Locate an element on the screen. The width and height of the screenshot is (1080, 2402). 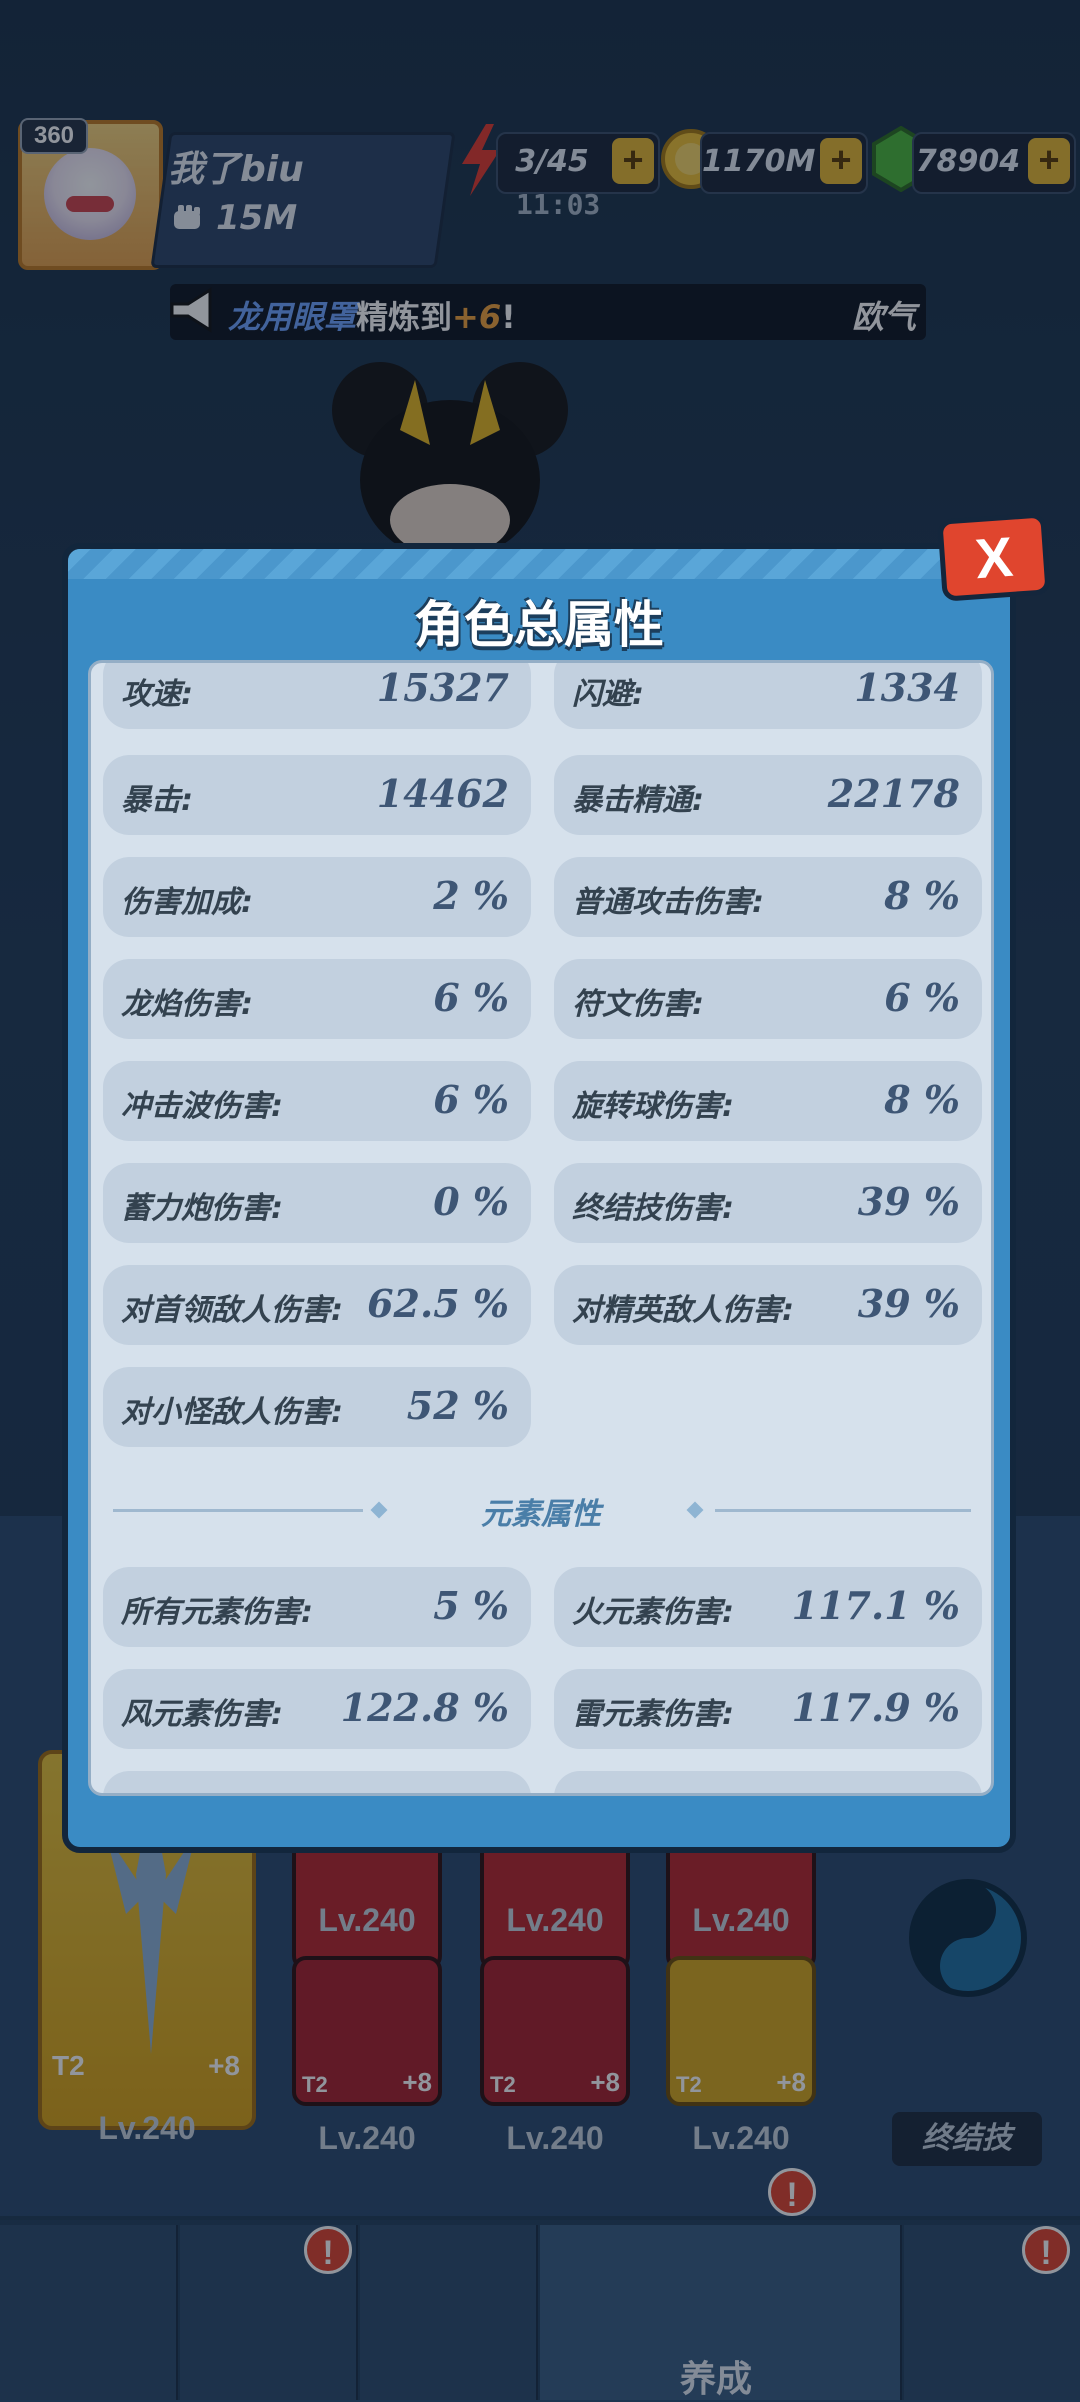
stat-value: 15327 is located at coordinates (442, 687).